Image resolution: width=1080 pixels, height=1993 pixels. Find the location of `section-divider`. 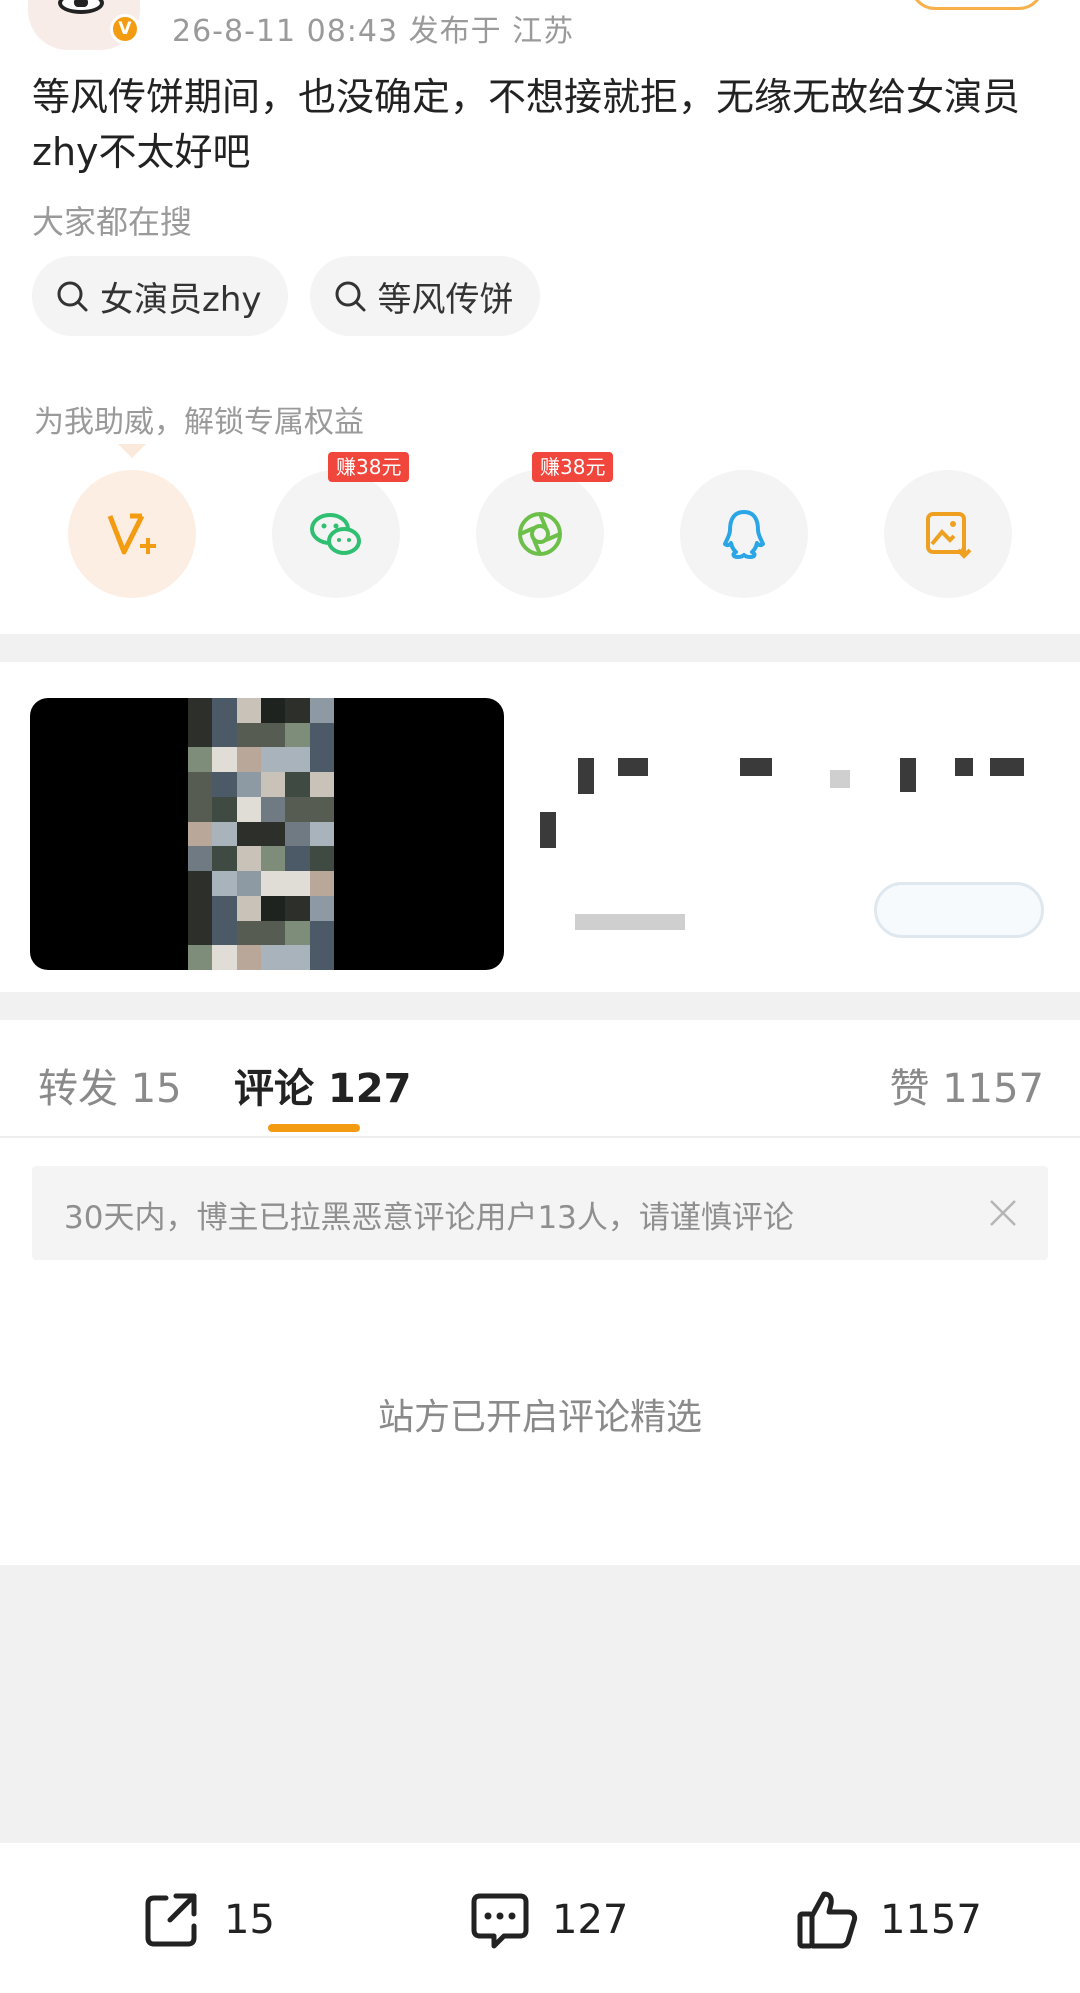

section-divider is located at coordinates (540, 648).